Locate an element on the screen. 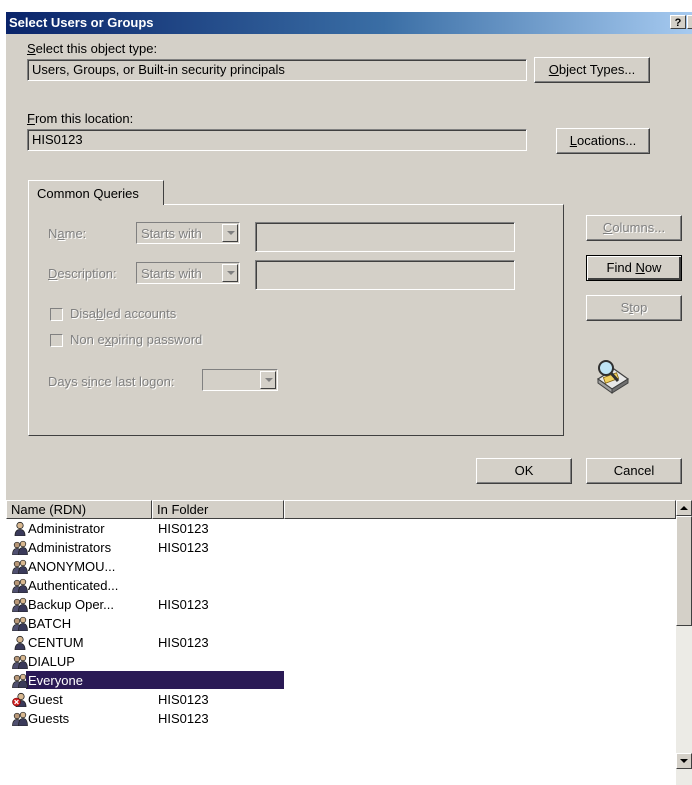  name-input is located at coordinates (385, 237).